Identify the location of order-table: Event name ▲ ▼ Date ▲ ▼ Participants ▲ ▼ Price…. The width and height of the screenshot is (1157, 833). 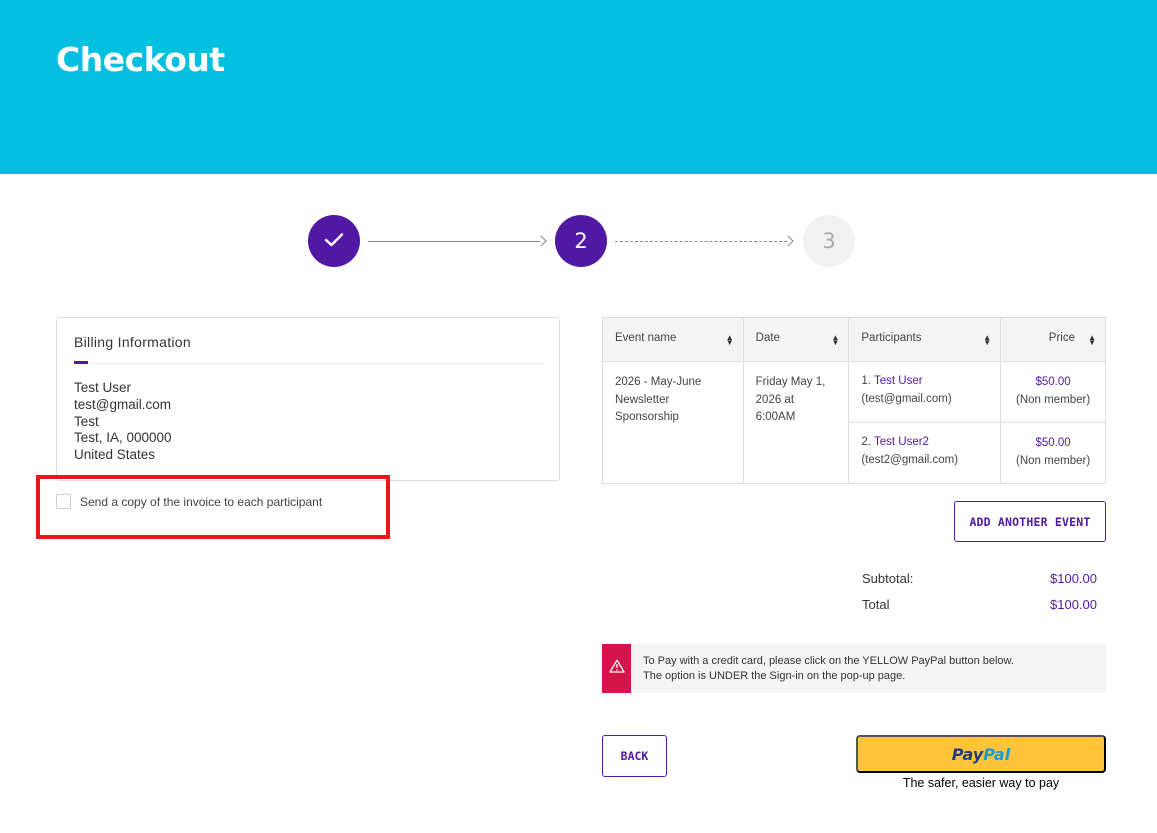
(854, 400).